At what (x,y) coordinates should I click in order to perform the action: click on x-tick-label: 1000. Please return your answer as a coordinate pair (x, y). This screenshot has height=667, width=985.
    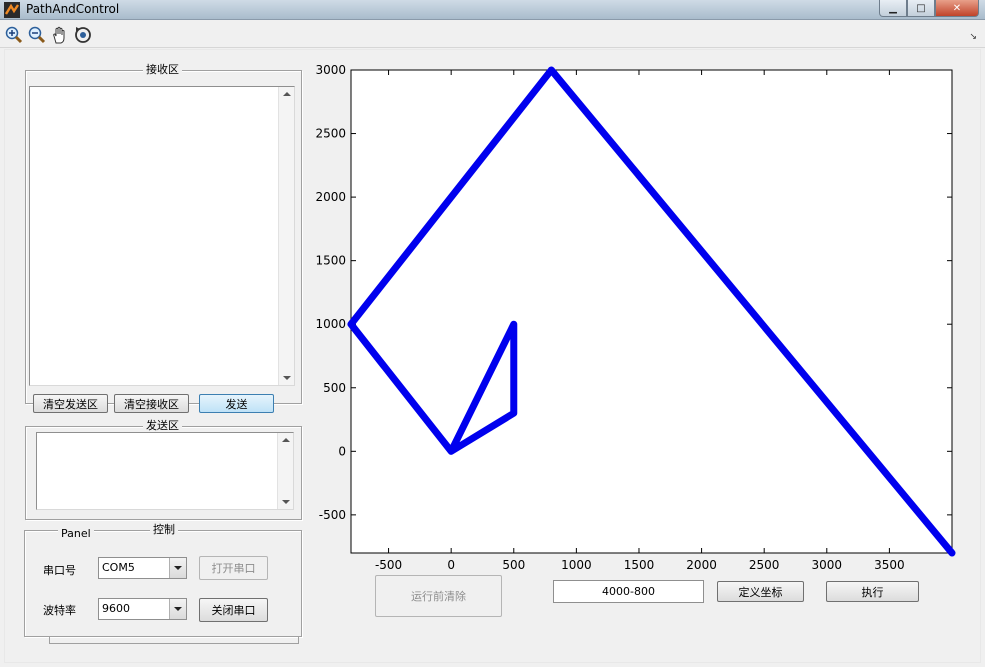
    Looking at the image, I should click on (576, 565).